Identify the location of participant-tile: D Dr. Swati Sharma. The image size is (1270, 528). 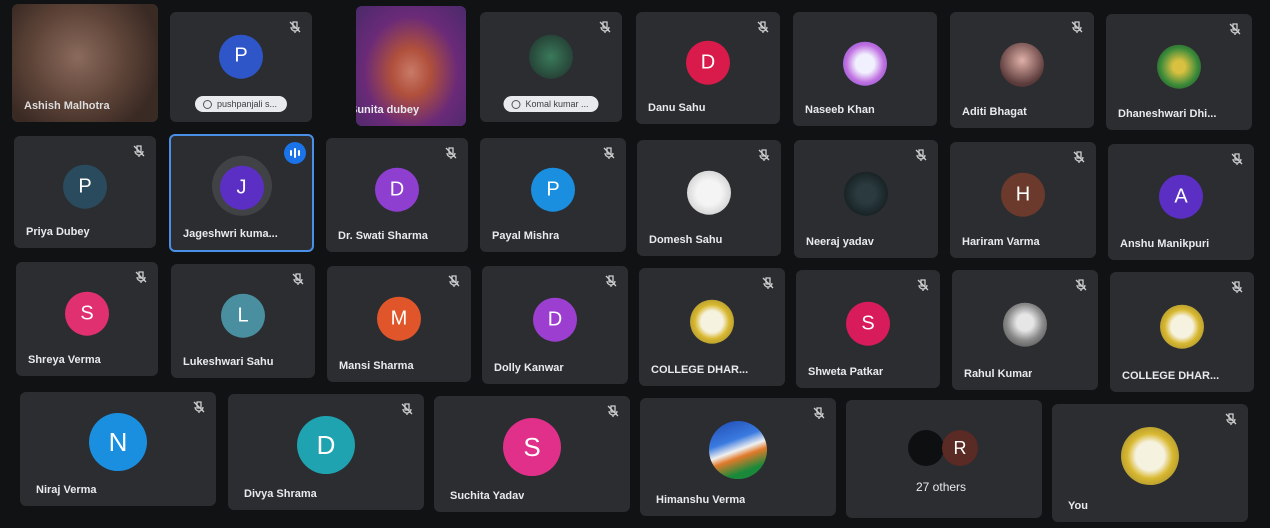
(397, 195).